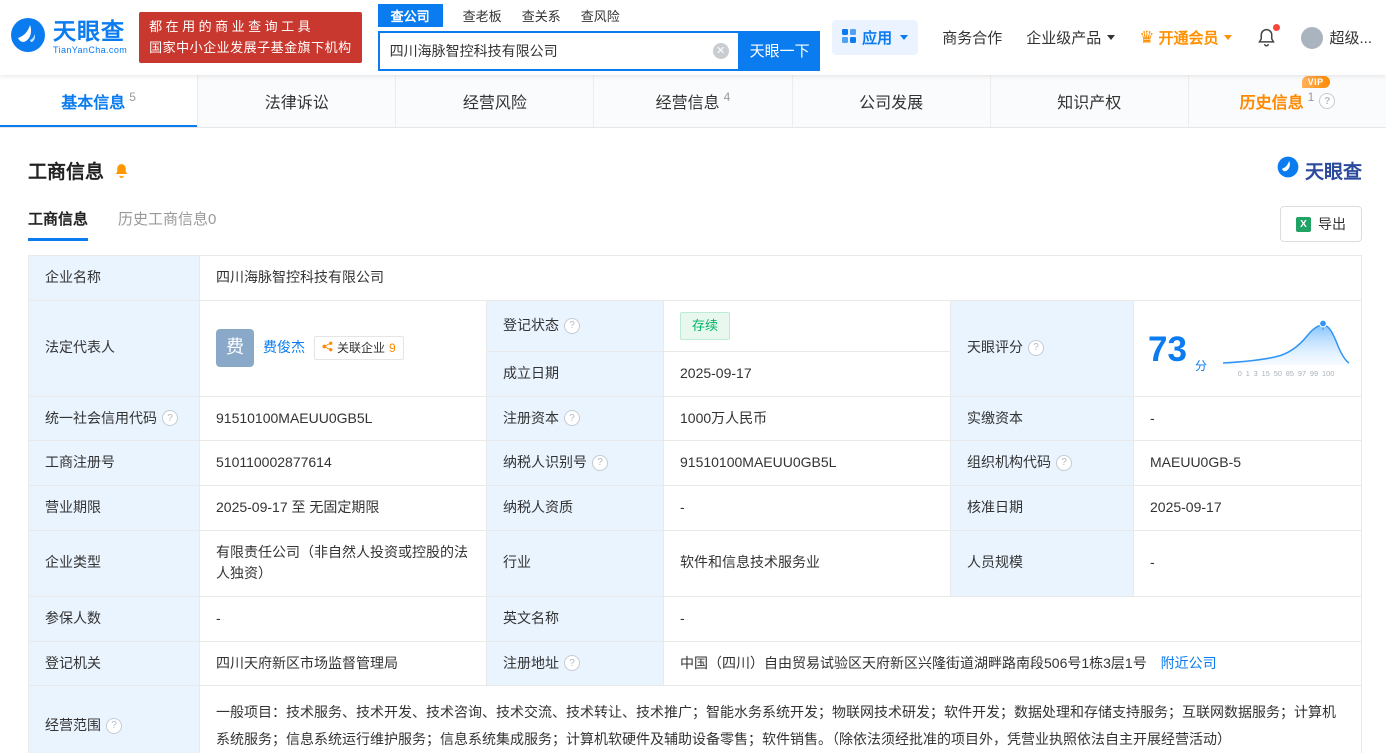 The image size is (1386, 753). I want to click on promo-line2: 国家中小企业发展子基金旗下机构, so click(250, 47).